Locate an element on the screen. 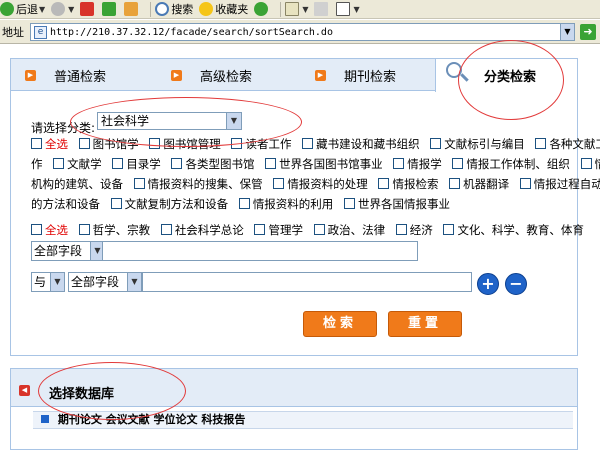 This screenshot has height=450, width=600. favorites-button: 收藏夹 is located at coordinates (223, 9).